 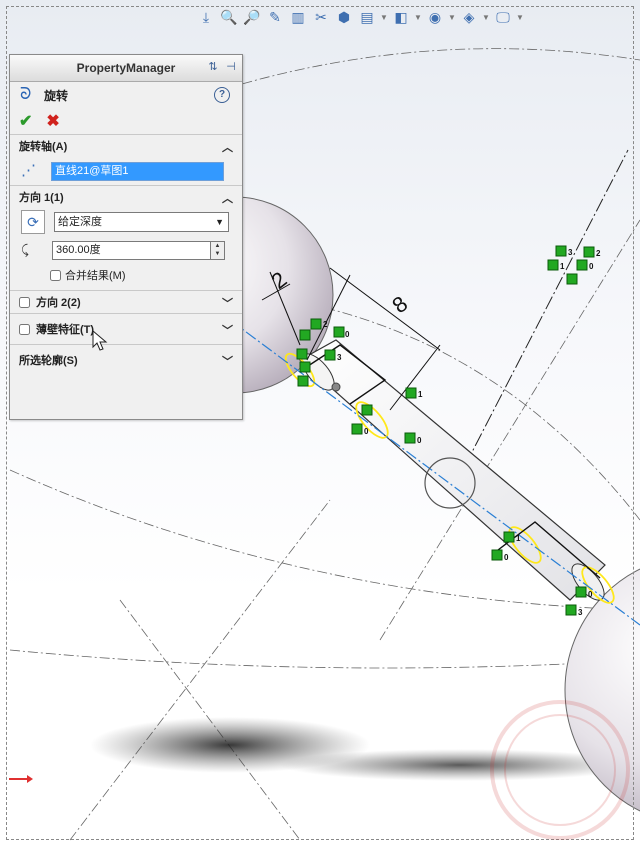 I want to click on display-style-icon: ⬢, so click(x=344, y=17).